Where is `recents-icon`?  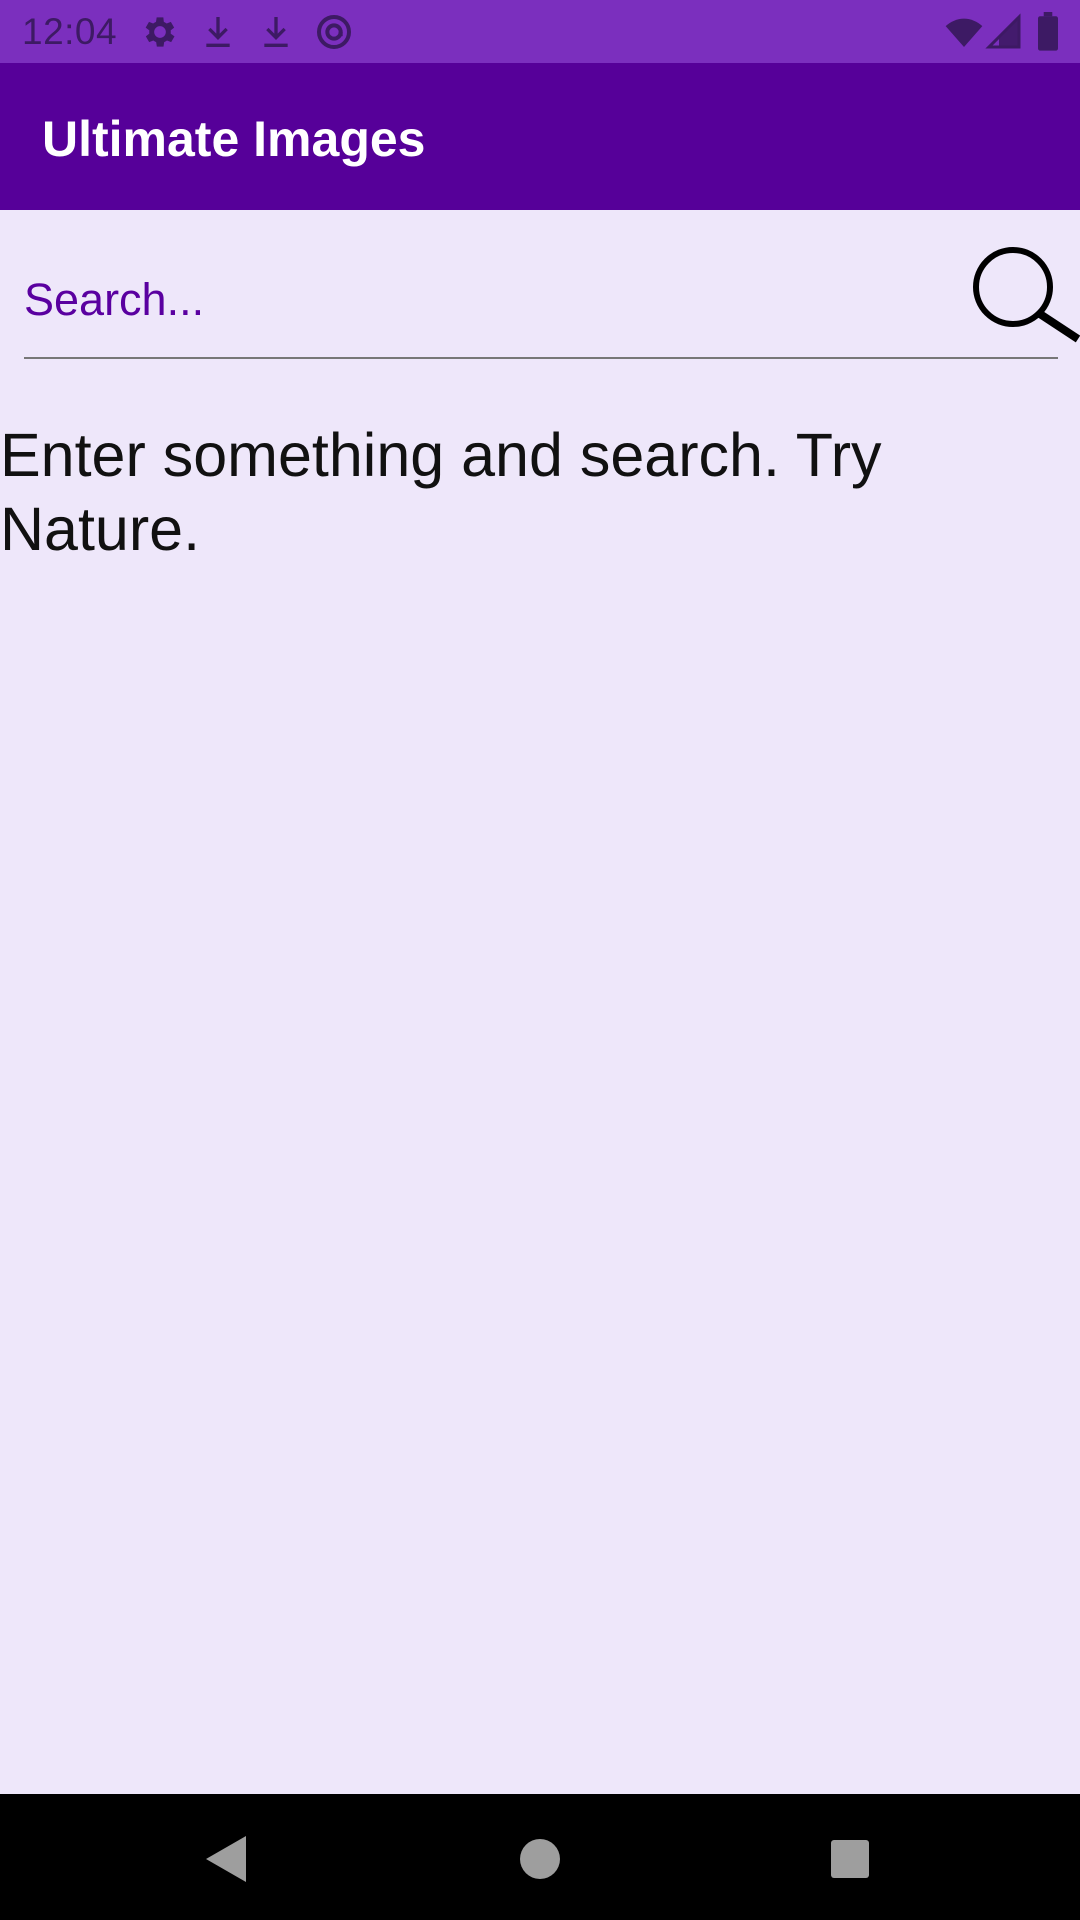
recents-icon is located at coordinates (850, 1859).